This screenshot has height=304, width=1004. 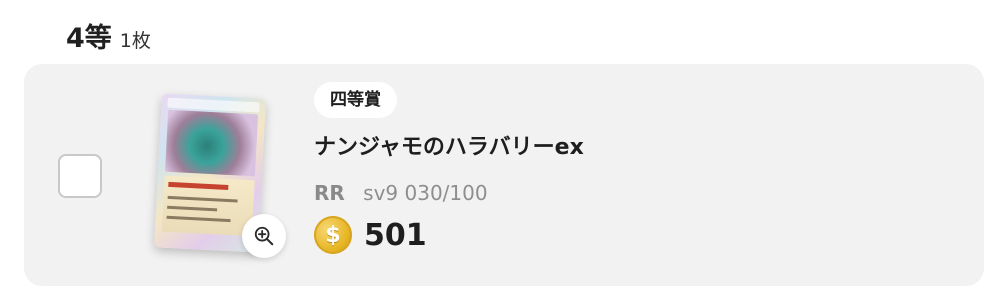 What do you see at coordinates (329, 193) in the screenshot?
I see `card-rarity: RR` at bounding box center [329, 193].